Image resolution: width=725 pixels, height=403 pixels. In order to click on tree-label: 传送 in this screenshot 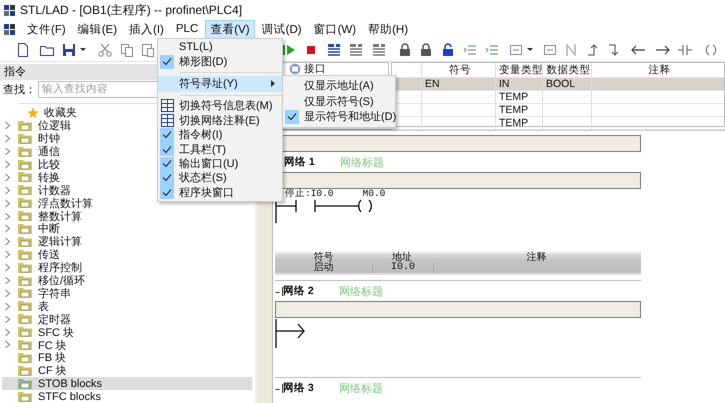, I will do `click(49, 255)`.